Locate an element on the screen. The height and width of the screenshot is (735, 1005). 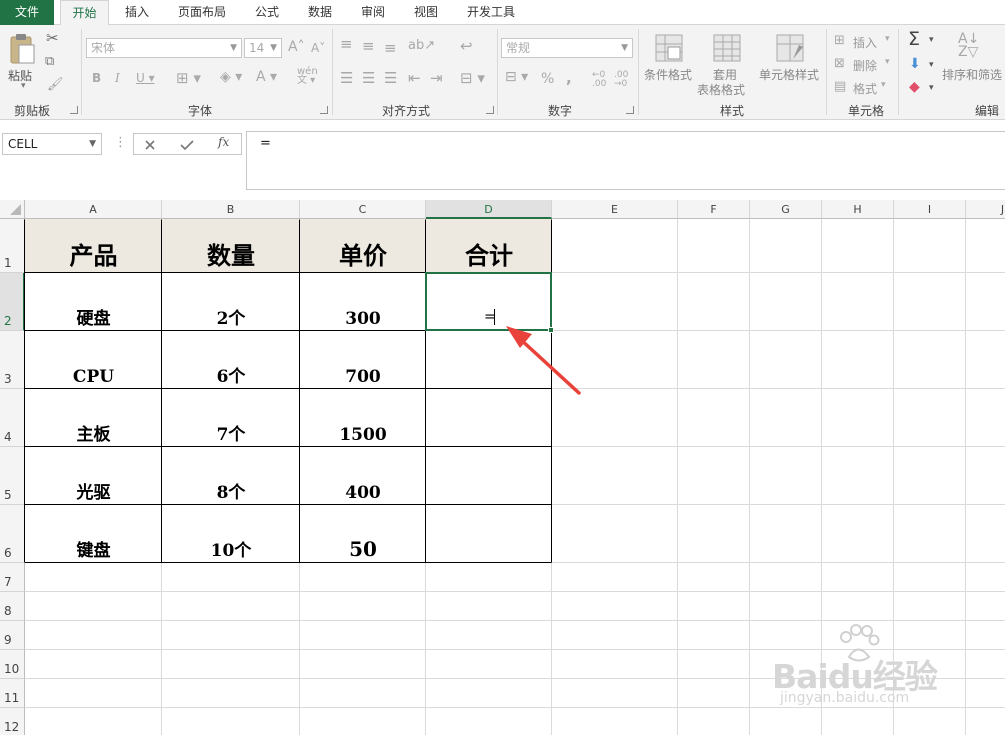
format-cells-icon: ▤ is located at coordinates (840, 86).